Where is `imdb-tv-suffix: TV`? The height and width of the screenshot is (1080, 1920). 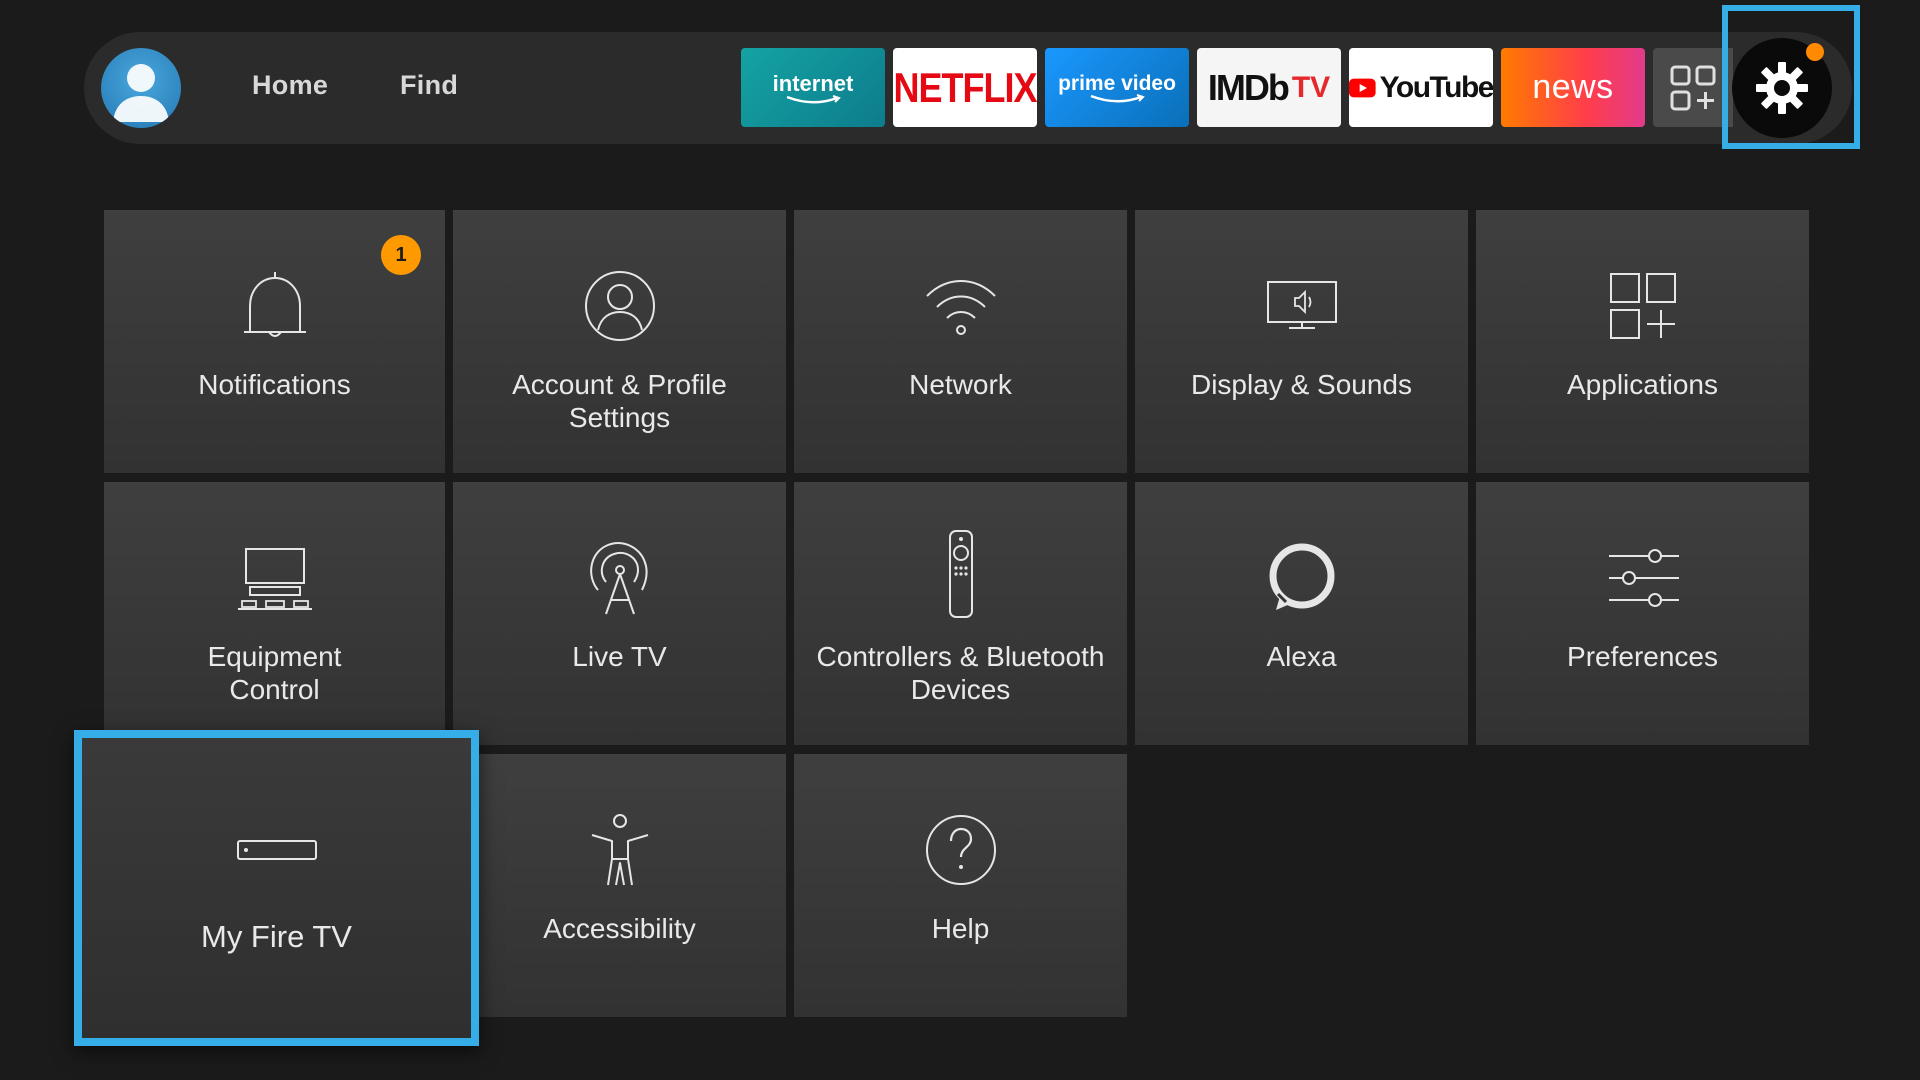 imdb-tv-suffix: TV is located at coordinates (1311, 87).